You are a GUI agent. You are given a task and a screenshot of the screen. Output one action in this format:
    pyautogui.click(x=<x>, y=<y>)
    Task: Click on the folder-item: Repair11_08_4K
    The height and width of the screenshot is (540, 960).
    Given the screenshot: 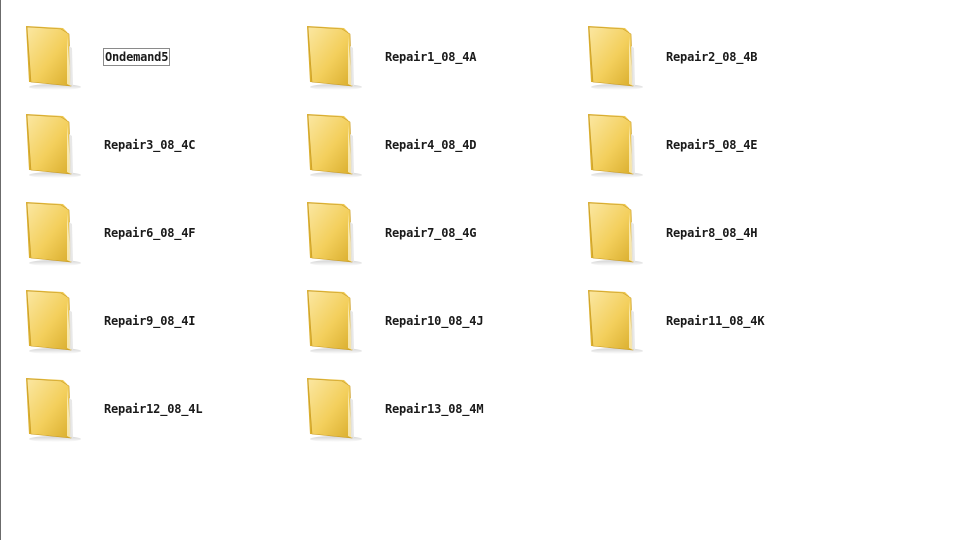 What is the action you would take?
    pyautogui.click(x=725, y=330)
    